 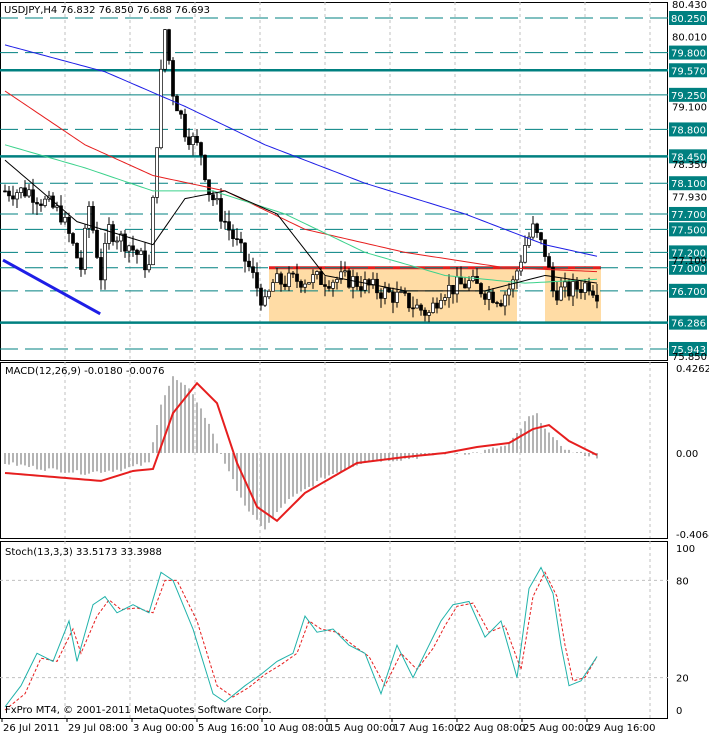 I want to click on level-label: 78.800, so click(x=688, y=130).